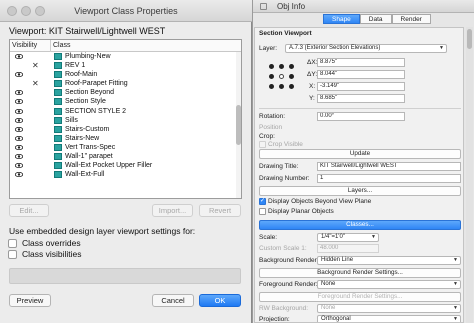 The width and height of the screenshot is (474, 323). I want to click on bg-render-label: Background Render:, so click(289, 260).